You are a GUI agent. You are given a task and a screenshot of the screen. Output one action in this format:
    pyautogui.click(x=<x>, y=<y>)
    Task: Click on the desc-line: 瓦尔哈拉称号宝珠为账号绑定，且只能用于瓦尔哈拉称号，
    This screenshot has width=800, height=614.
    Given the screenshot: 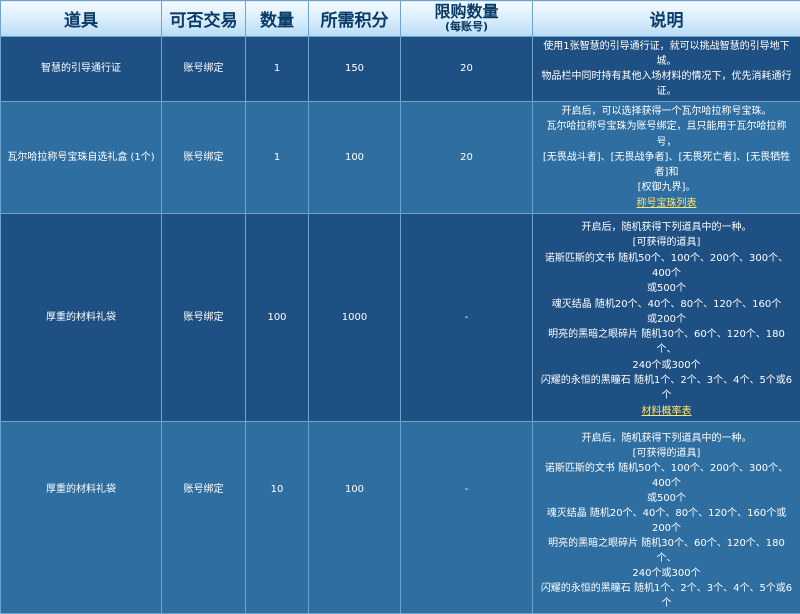 What is the action you would take?
    pyautogui.click(x=666, y=134)
    